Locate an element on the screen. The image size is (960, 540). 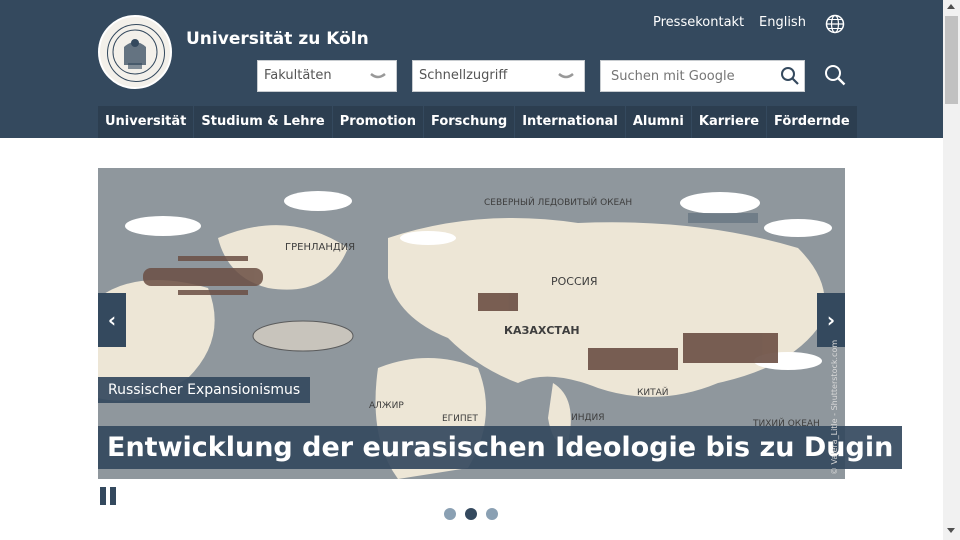
slider-pagination is located at coordinates (471, 514).